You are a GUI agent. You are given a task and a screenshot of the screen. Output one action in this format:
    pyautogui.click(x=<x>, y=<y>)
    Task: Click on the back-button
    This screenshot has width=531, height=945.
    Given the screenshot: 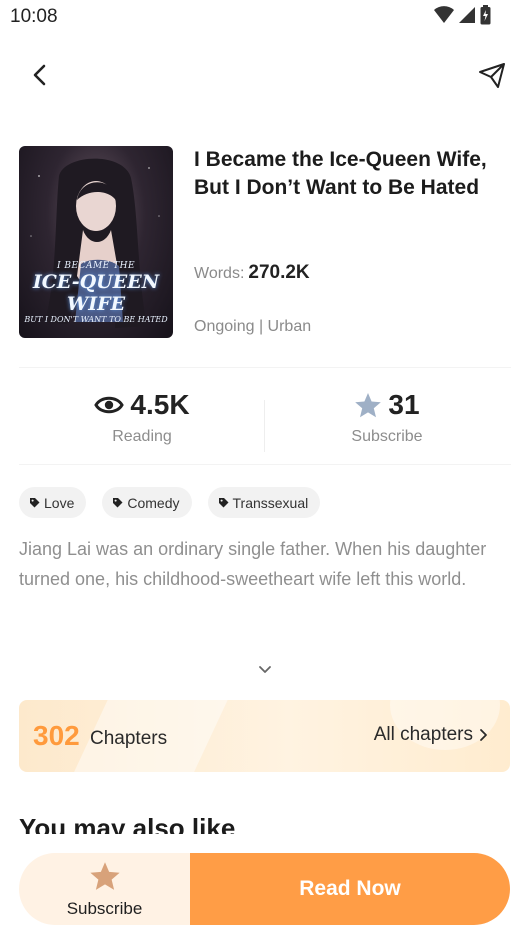 What is the action you would take?
    pyautogui.click(x=40, y=75)
    